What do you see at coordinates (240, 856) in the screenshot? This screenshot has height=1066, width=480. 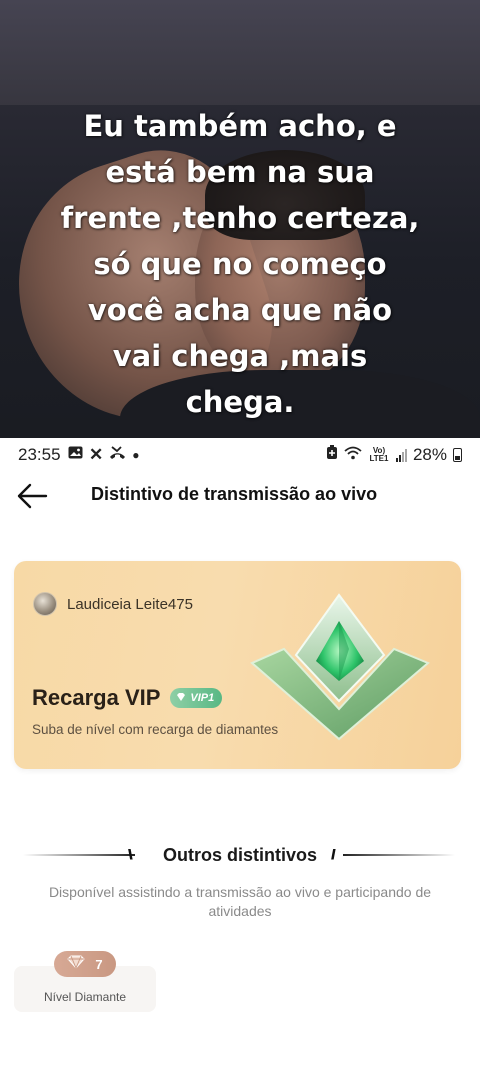 I see `section-divider: \\ Outros distintivos //` at bounding box center [240, 856].